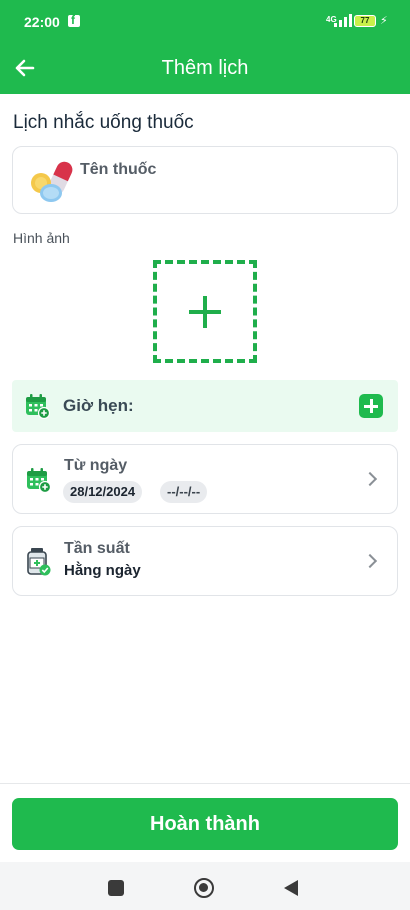  Describe the element at coordinates (365, 21) in the screenshot. I see `battery-icon: 77` at that location.